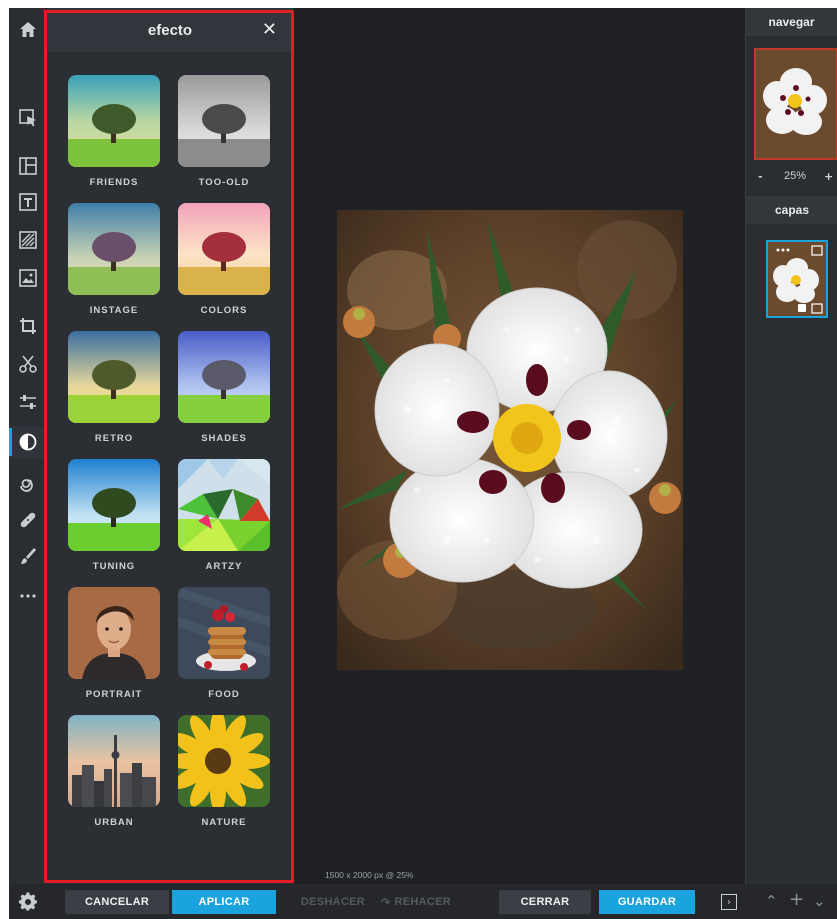 This screenshot has height=919, width=837. Describe the element at coordinates (28, 556) in the screenshot. I see `brush-icon` at that location.